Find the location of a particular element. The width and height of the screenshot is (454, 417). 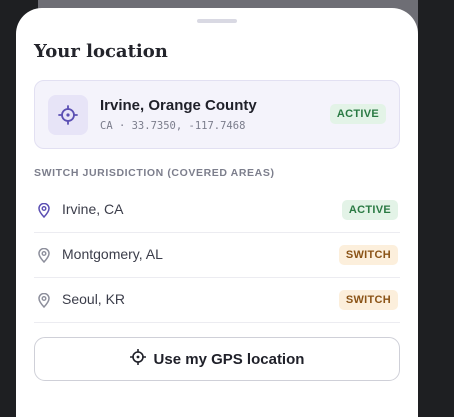

jurisdiction-label: Irvine, CA is located at coordinates (93, 209).